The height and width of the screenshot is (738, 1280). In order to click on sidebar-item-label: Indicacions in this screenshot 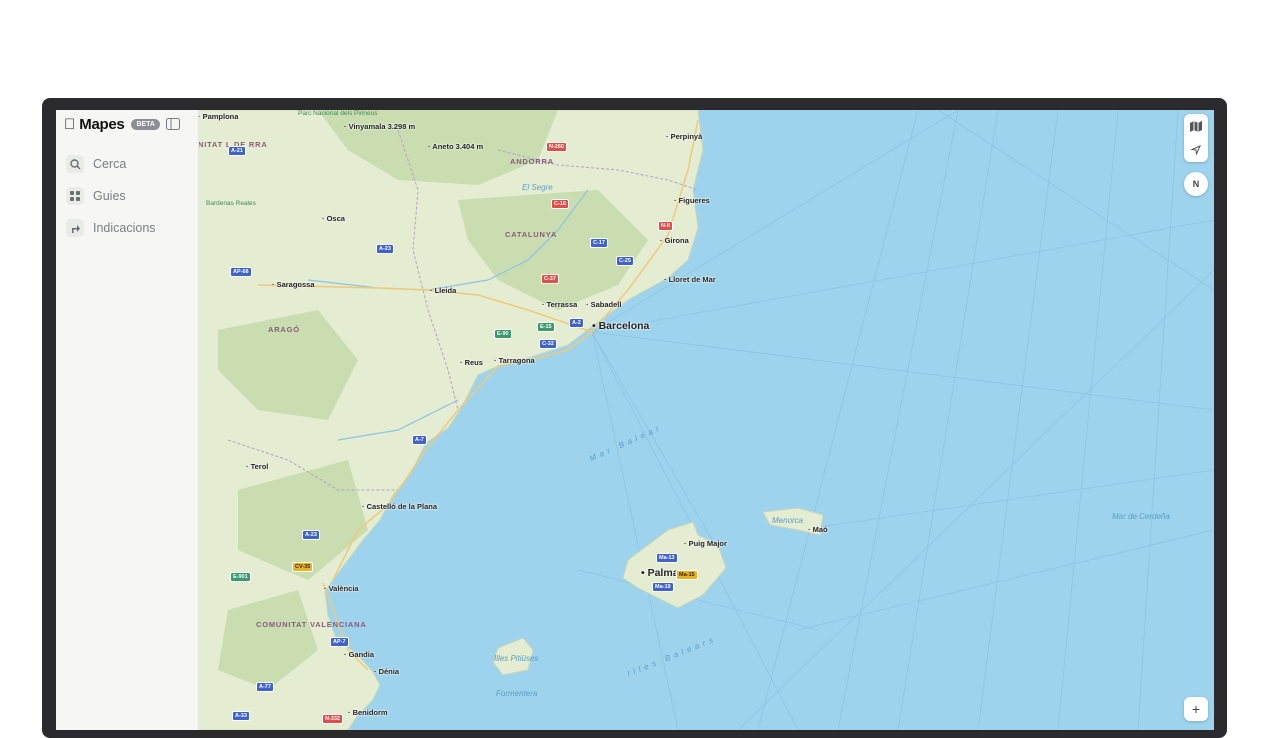, I will do `click(124, 228)`.